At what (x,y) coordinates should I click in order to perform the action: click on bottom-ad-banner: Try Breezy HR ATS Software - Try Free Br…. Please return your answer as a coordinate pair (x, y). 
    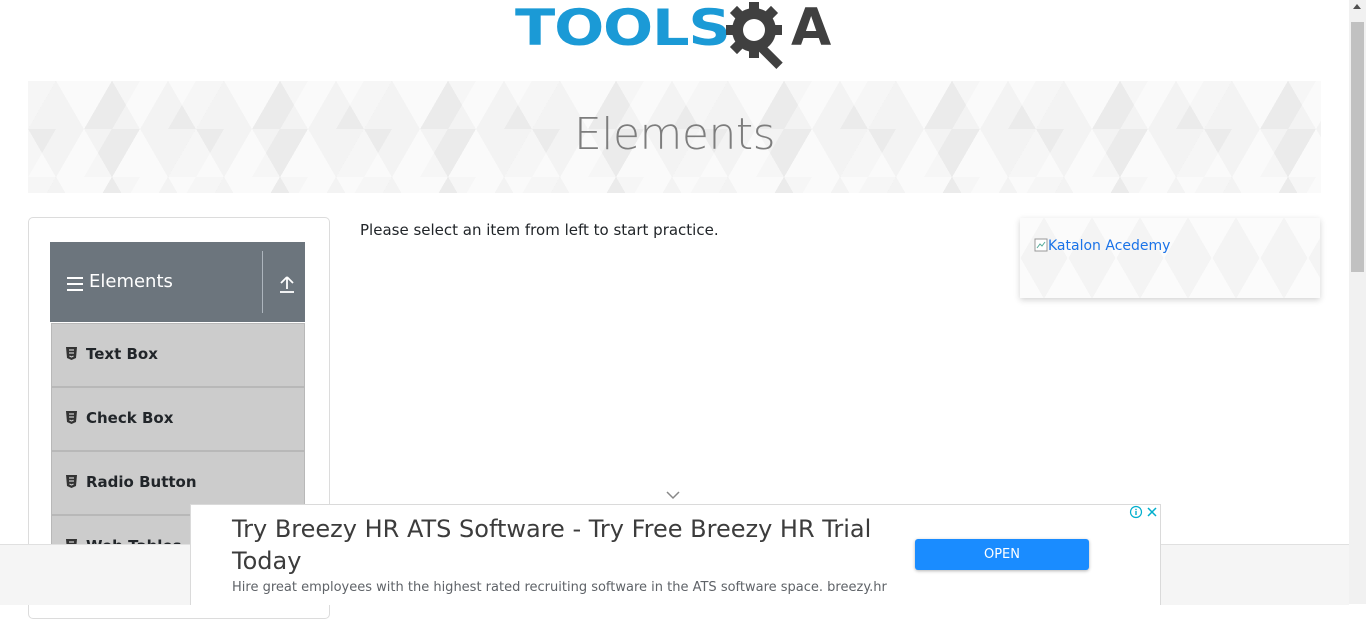
    Looking at the image, I should click on (675, 554).